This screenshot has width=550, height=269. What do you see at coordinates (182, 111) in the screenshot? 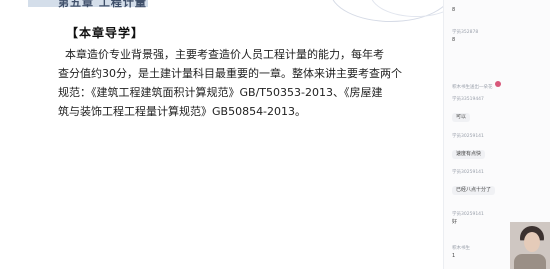
I see `body-line: 筑与装饰工程工程量计算规范》GB50854-2013。` at bounding box center [182, 111].